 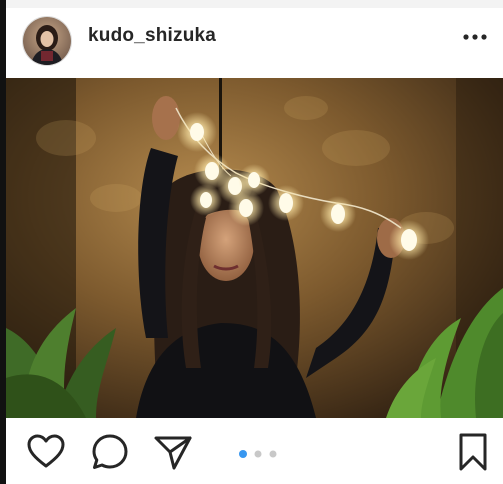 I want to click on share-icon, so click(x=173, y=452).